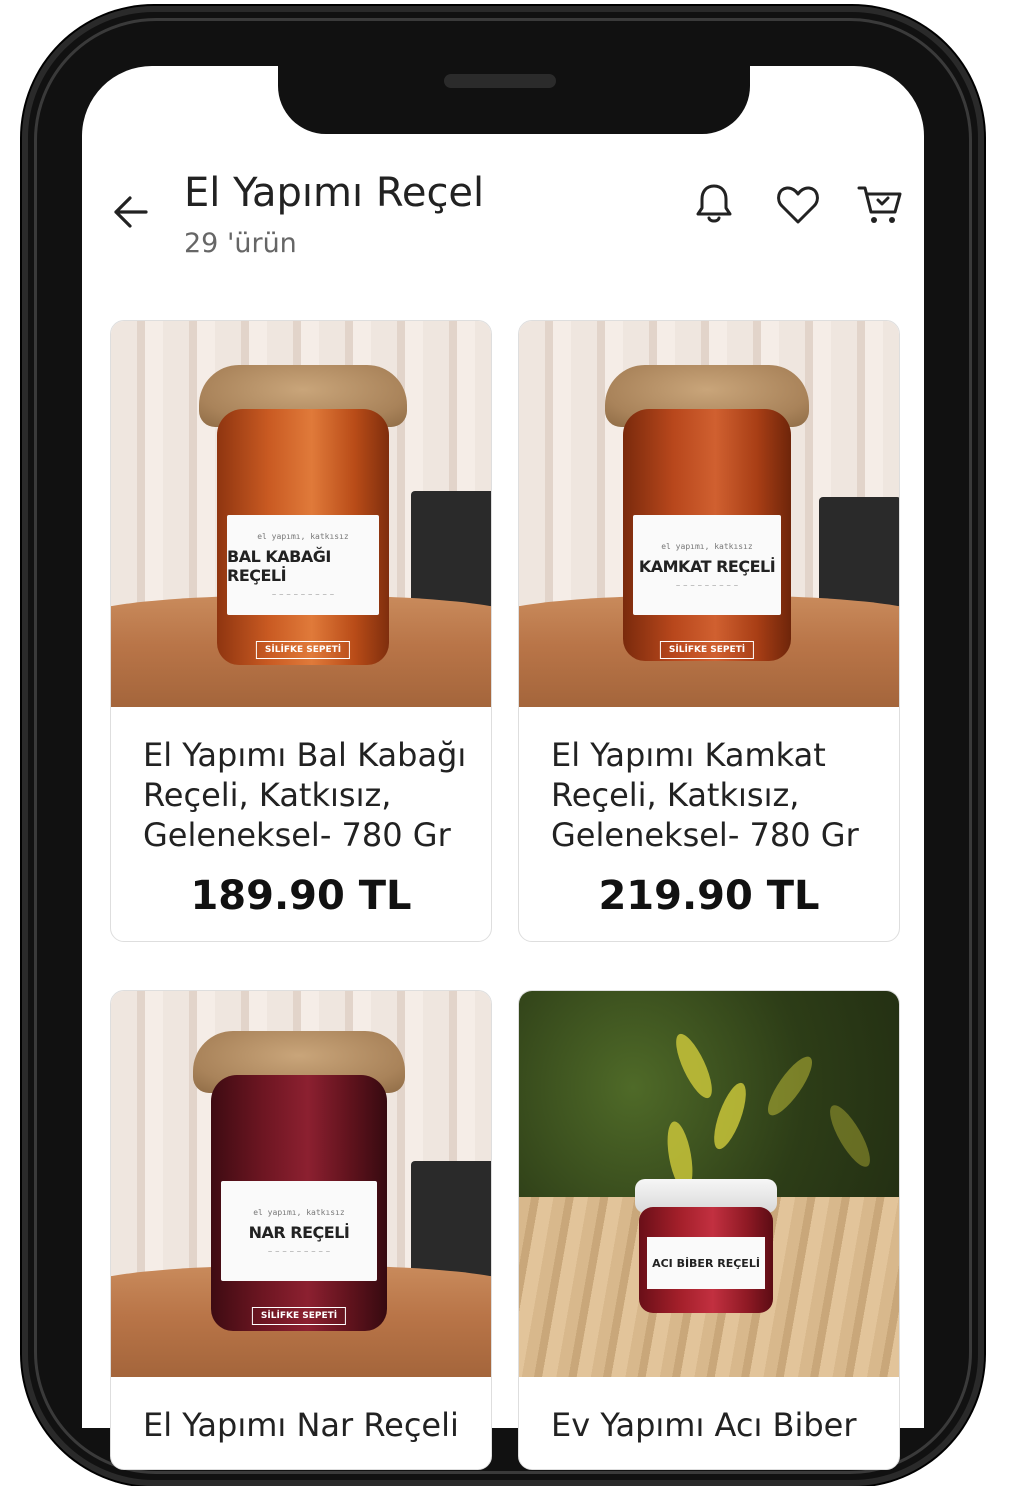 This screenshot has height=1486, width=1012. What do you see at coordinates (334, 193) in the screenshot?
I see `page-title: El Yapımı Reçel` at bounding box center [334, 193].